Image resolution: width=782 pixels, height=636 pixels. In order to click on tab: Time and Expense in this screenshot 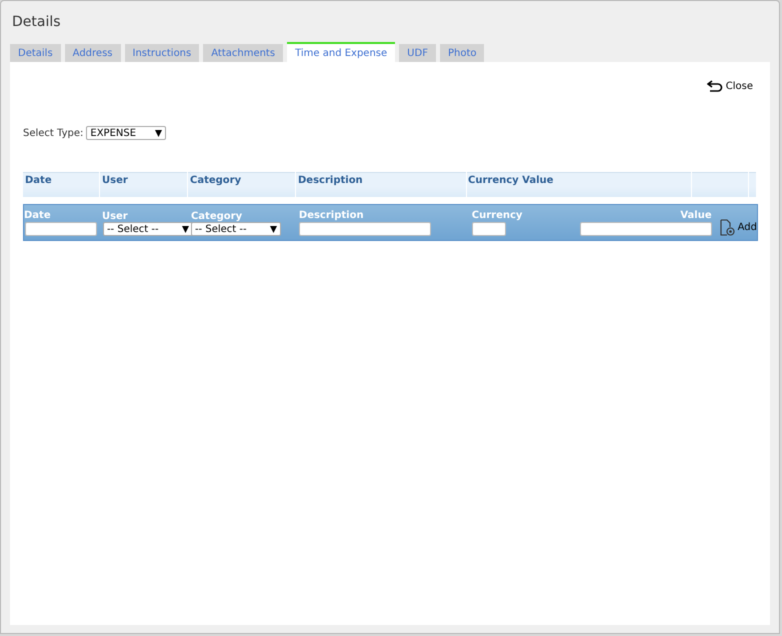, I will do `click(341, 52)`.